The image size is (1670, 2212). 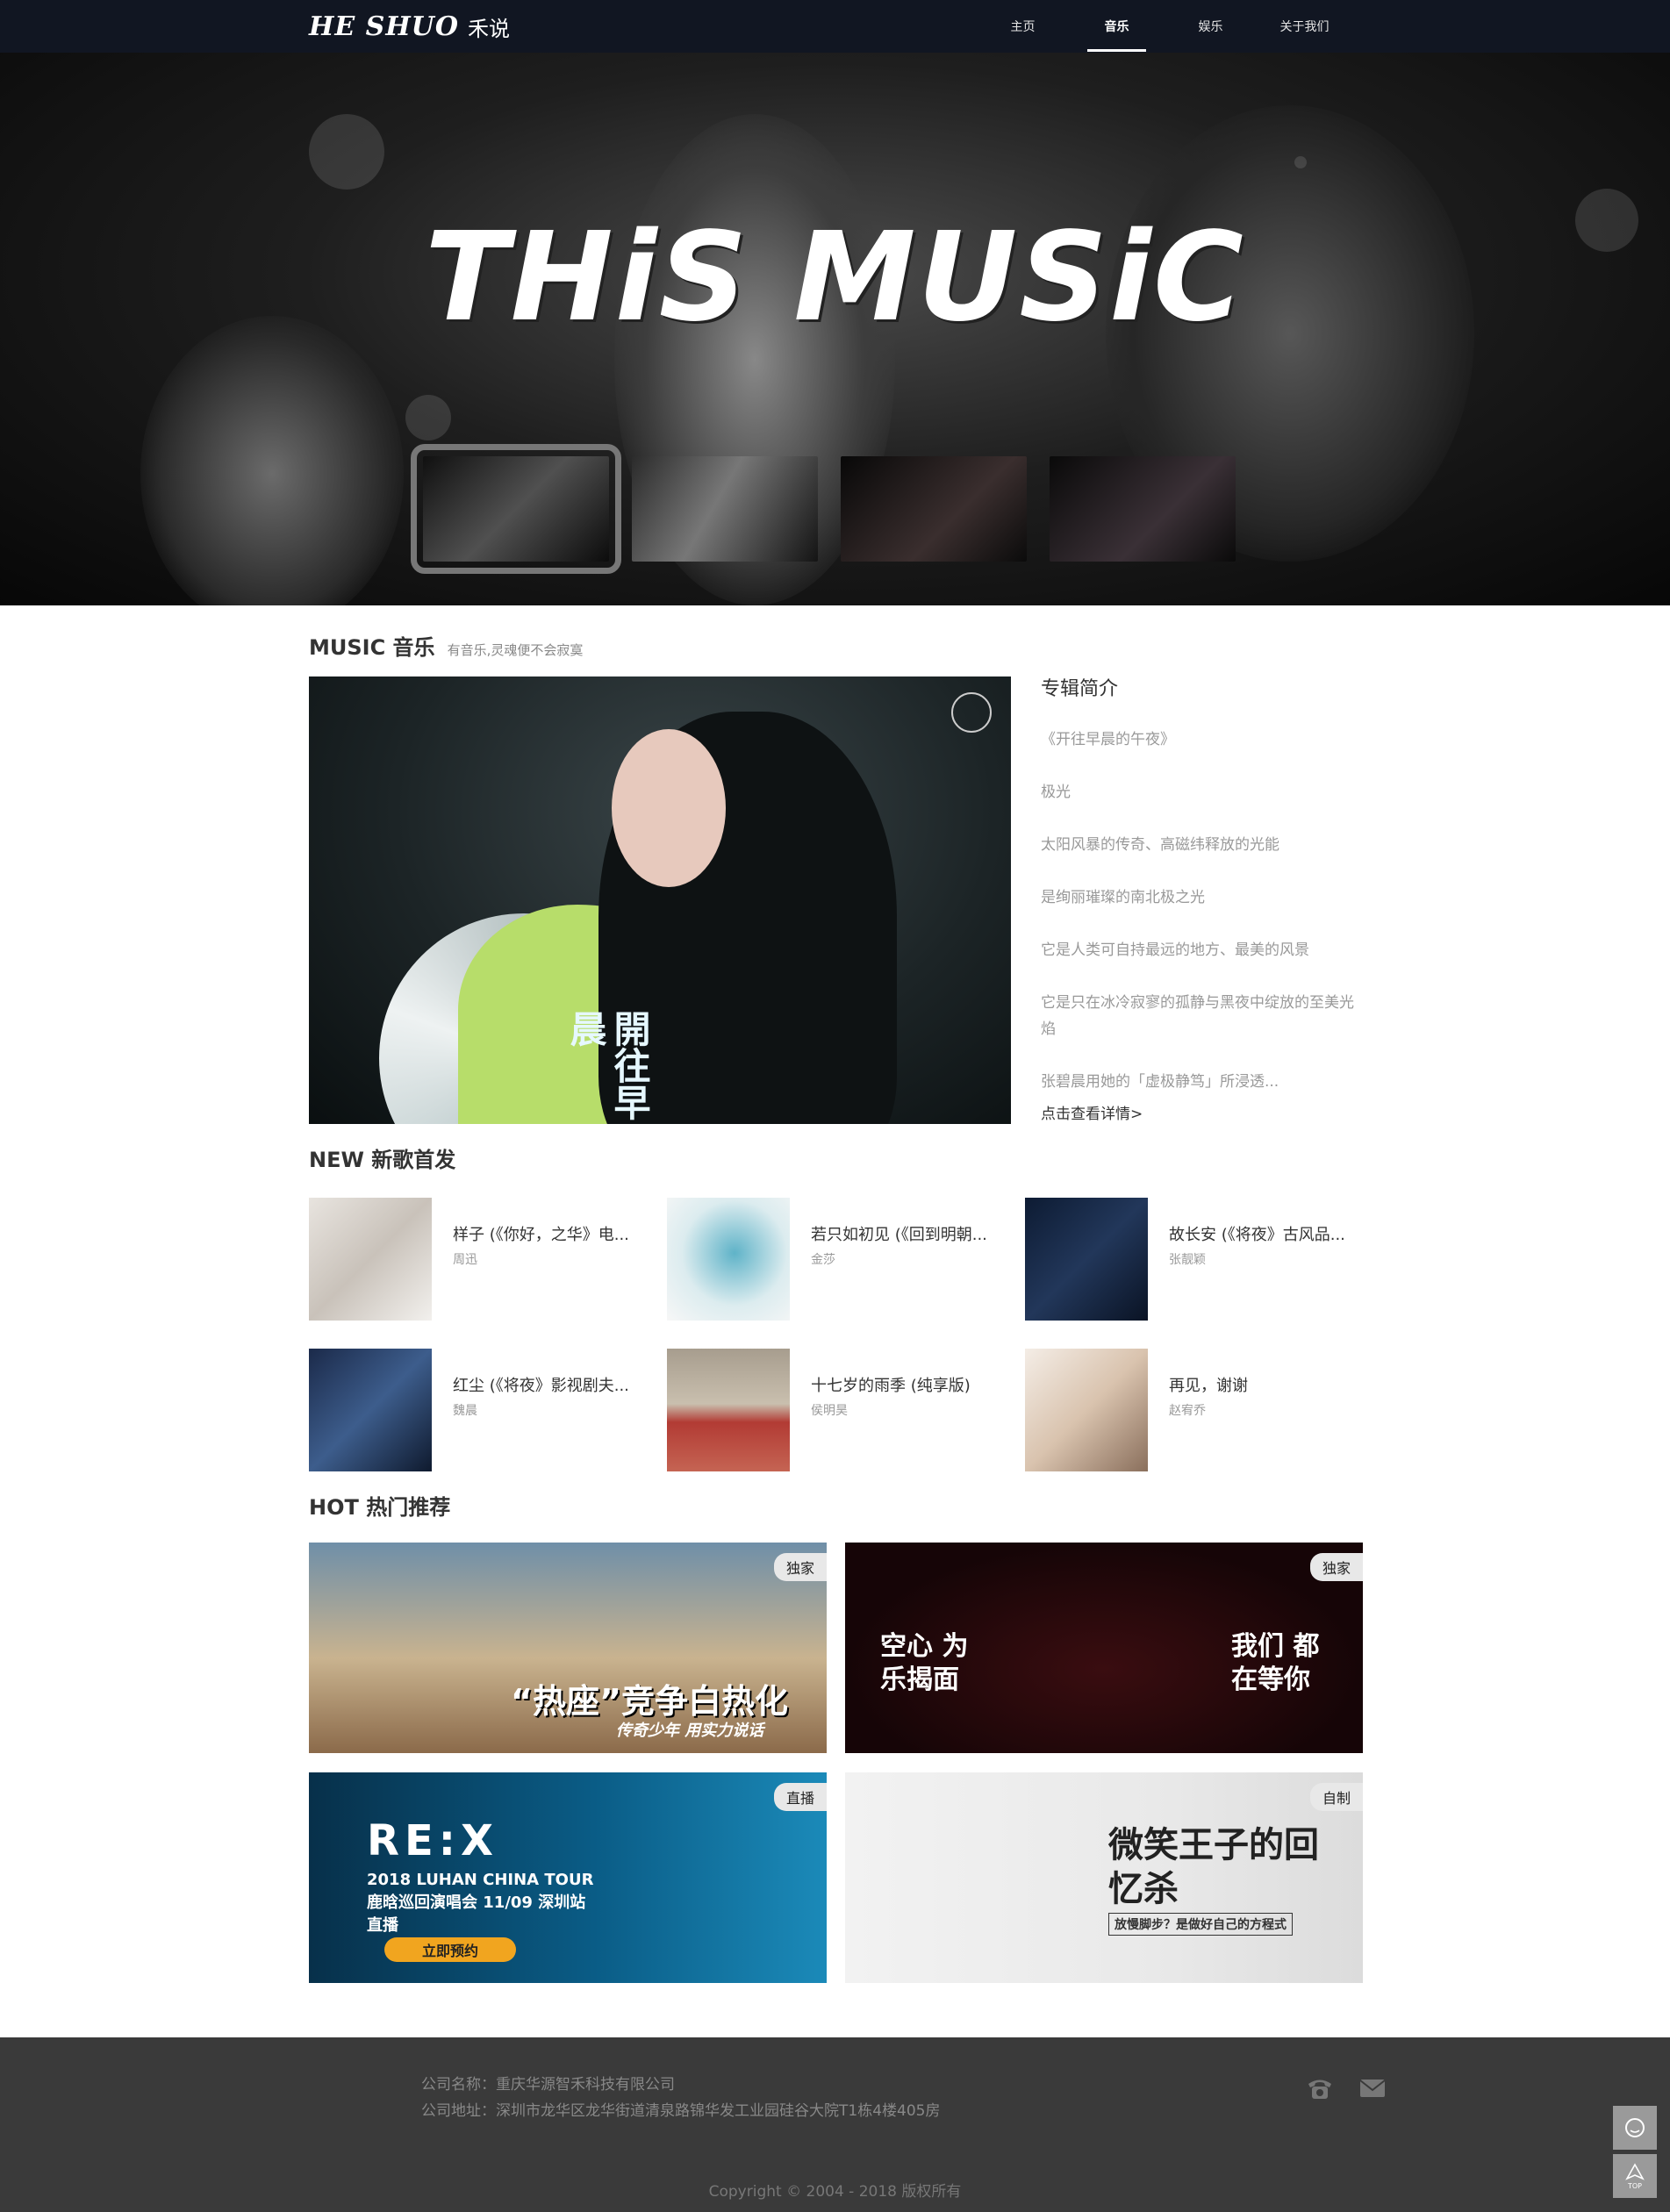 I want to click on cover-stamp-icon, so click(x=971, y=712).